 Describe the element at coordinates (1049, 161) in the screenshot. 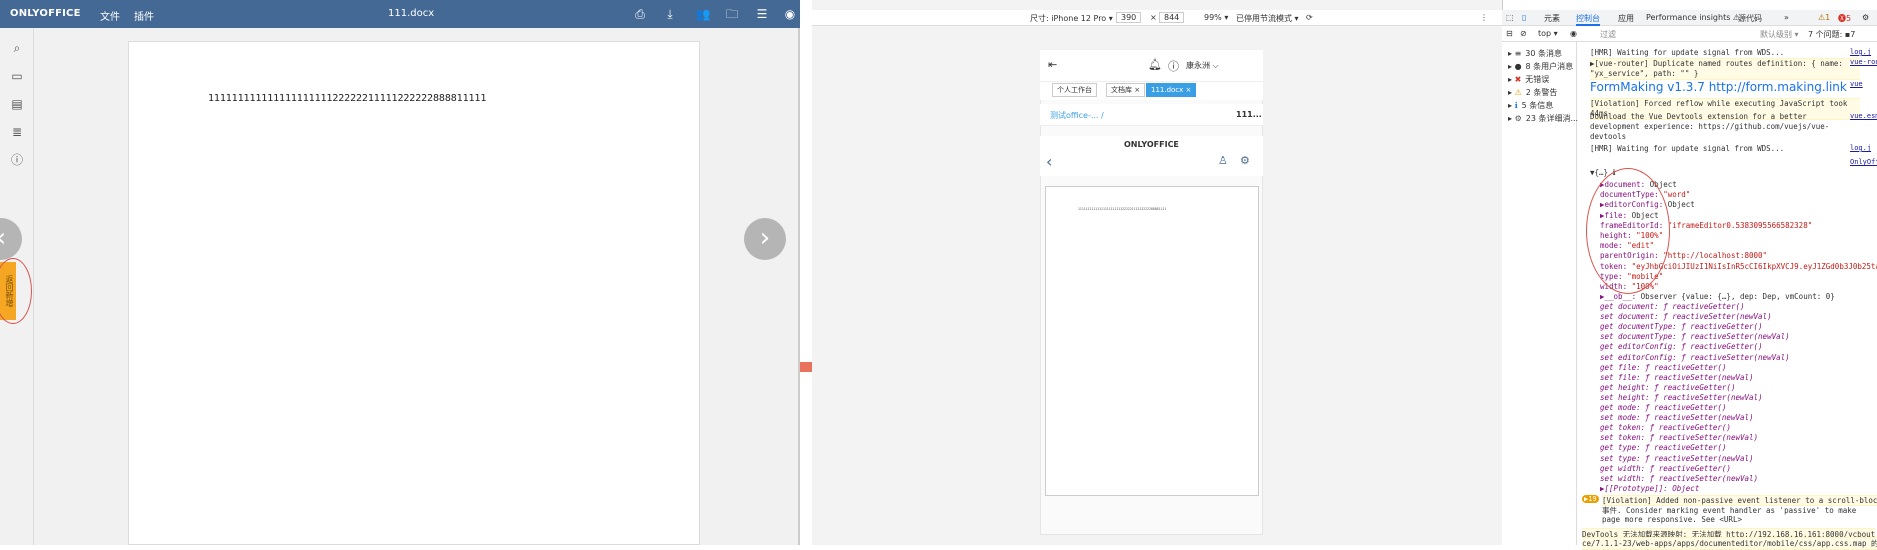

I see `back-icon: ‹` at that location.